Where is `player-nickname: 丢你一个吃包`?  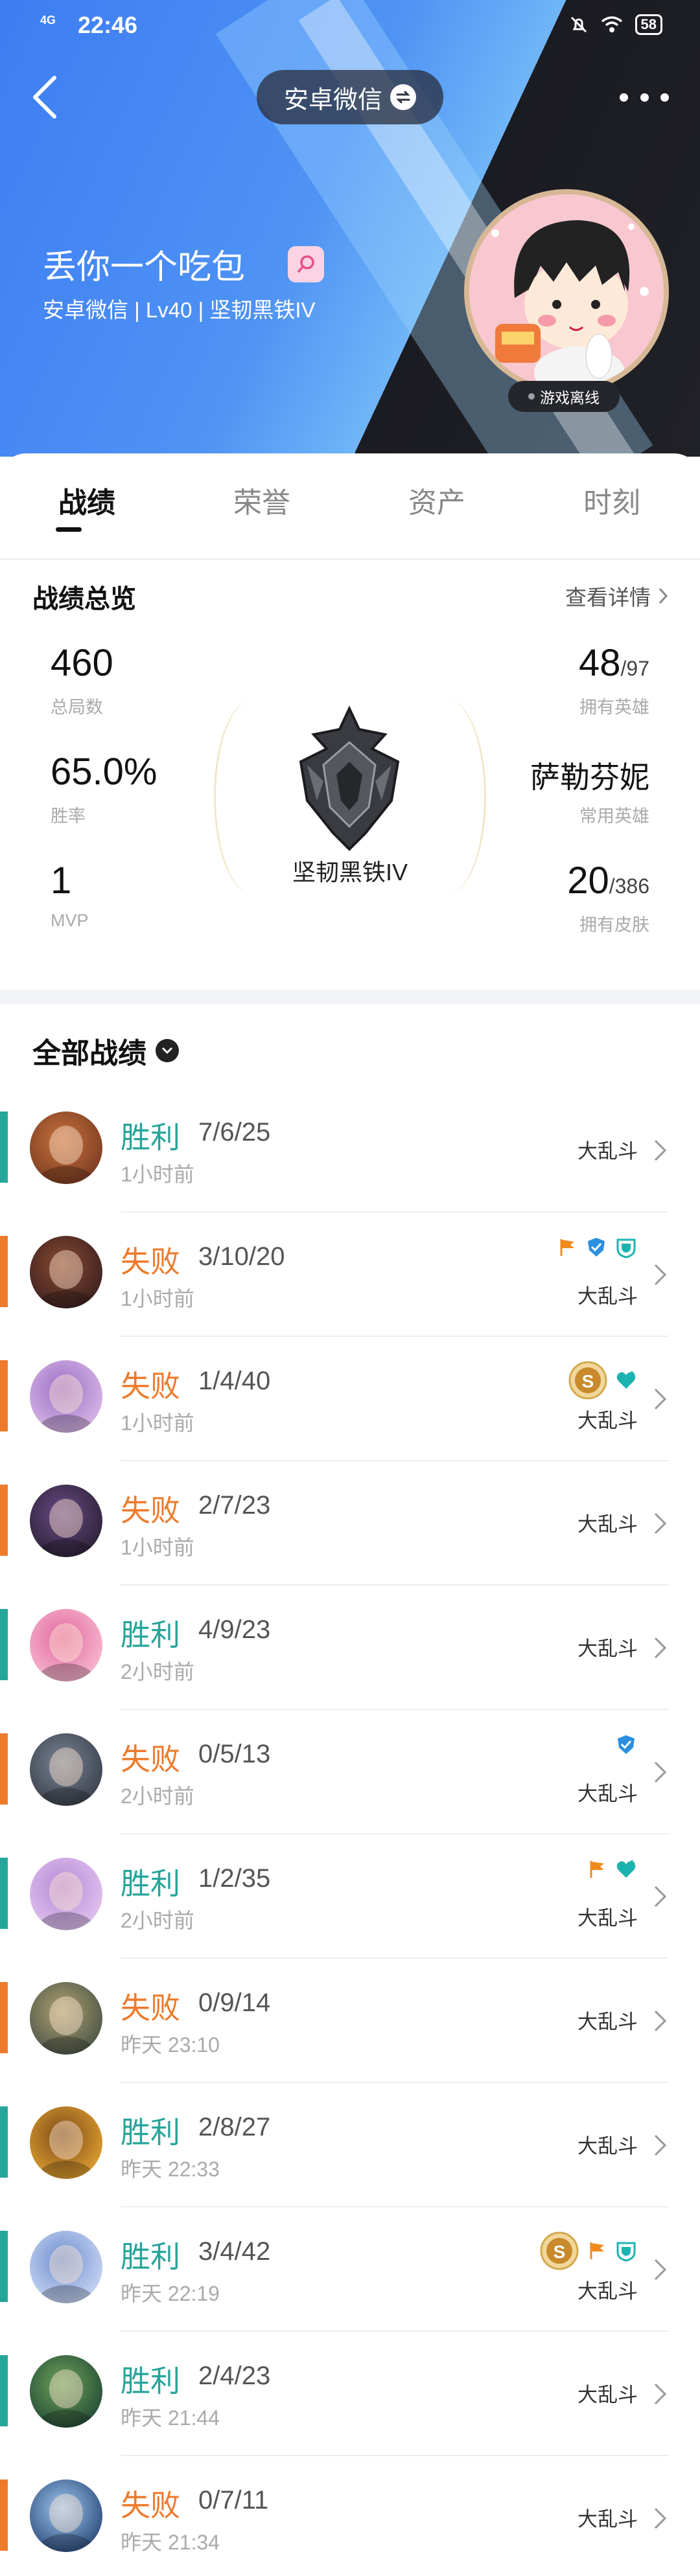
player-nickname: 丢你一个吃包 is located at coordinates (144, 267).